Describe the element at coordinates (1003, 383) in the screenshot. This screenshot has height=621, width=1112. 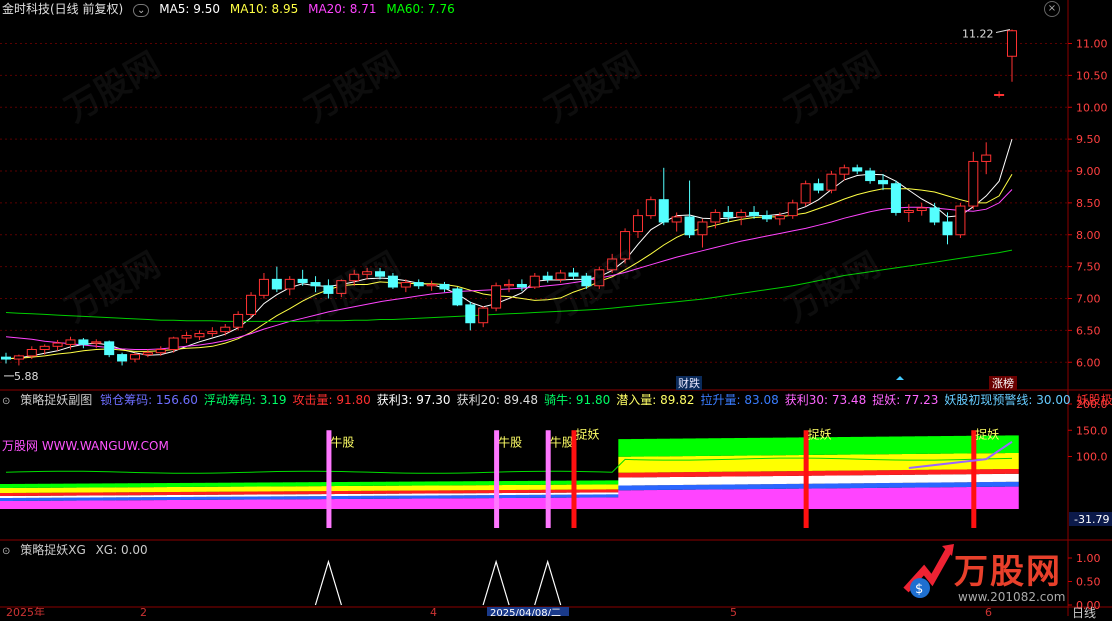
I see `zhangbang-marker: 涨榜` at that location.